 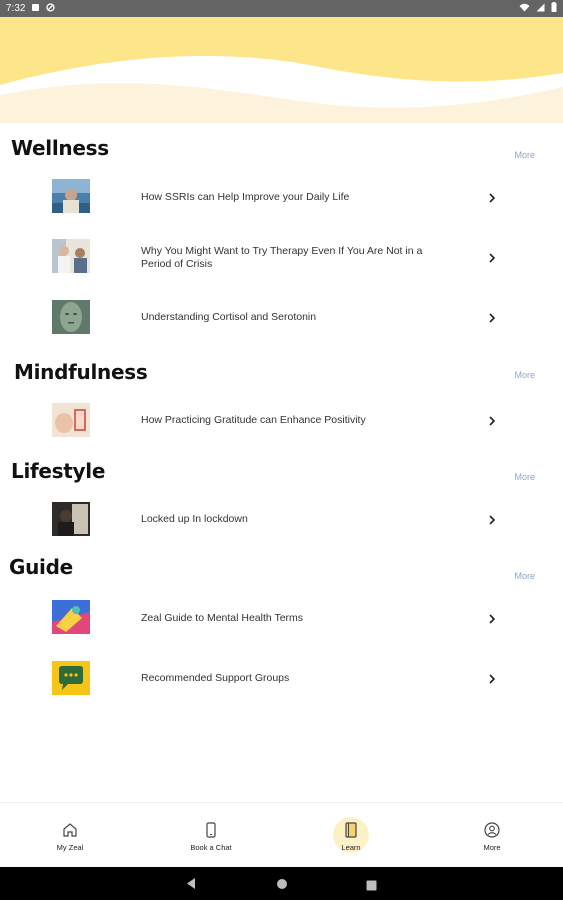 What do you see at coordinates (194, 519) in the screenshot?
I see `article-title: Locked up In lockdown` at bounding box center [194, 519].